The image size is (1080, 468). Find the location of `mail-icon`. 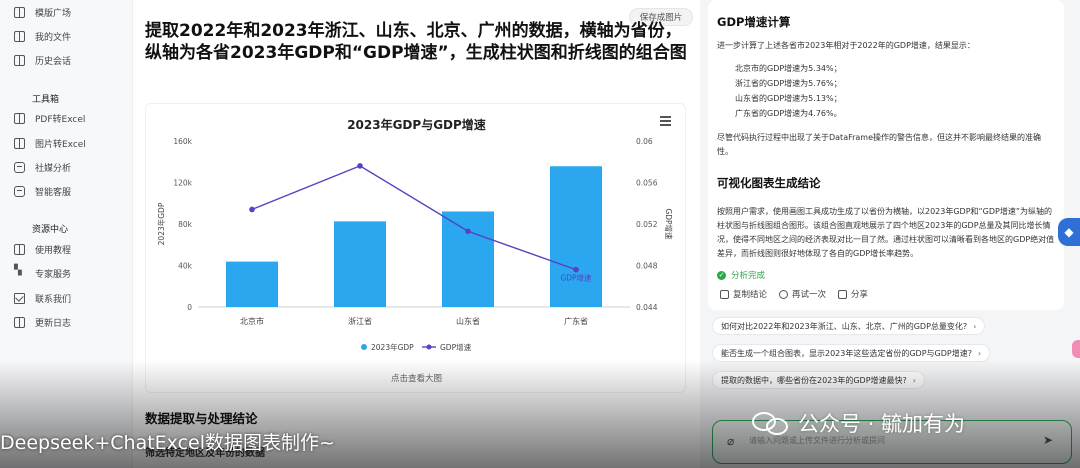

mail-icon is located at coordinates (19, 298).